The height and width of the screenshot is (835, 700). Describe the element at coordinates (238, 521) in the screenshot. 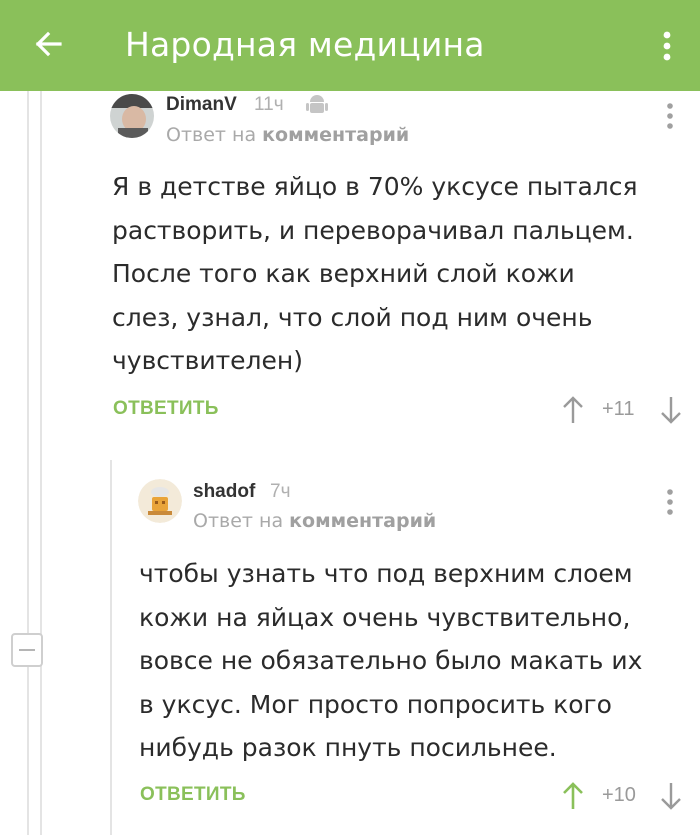

I see `reply-prefix: Ответ на` at that location.